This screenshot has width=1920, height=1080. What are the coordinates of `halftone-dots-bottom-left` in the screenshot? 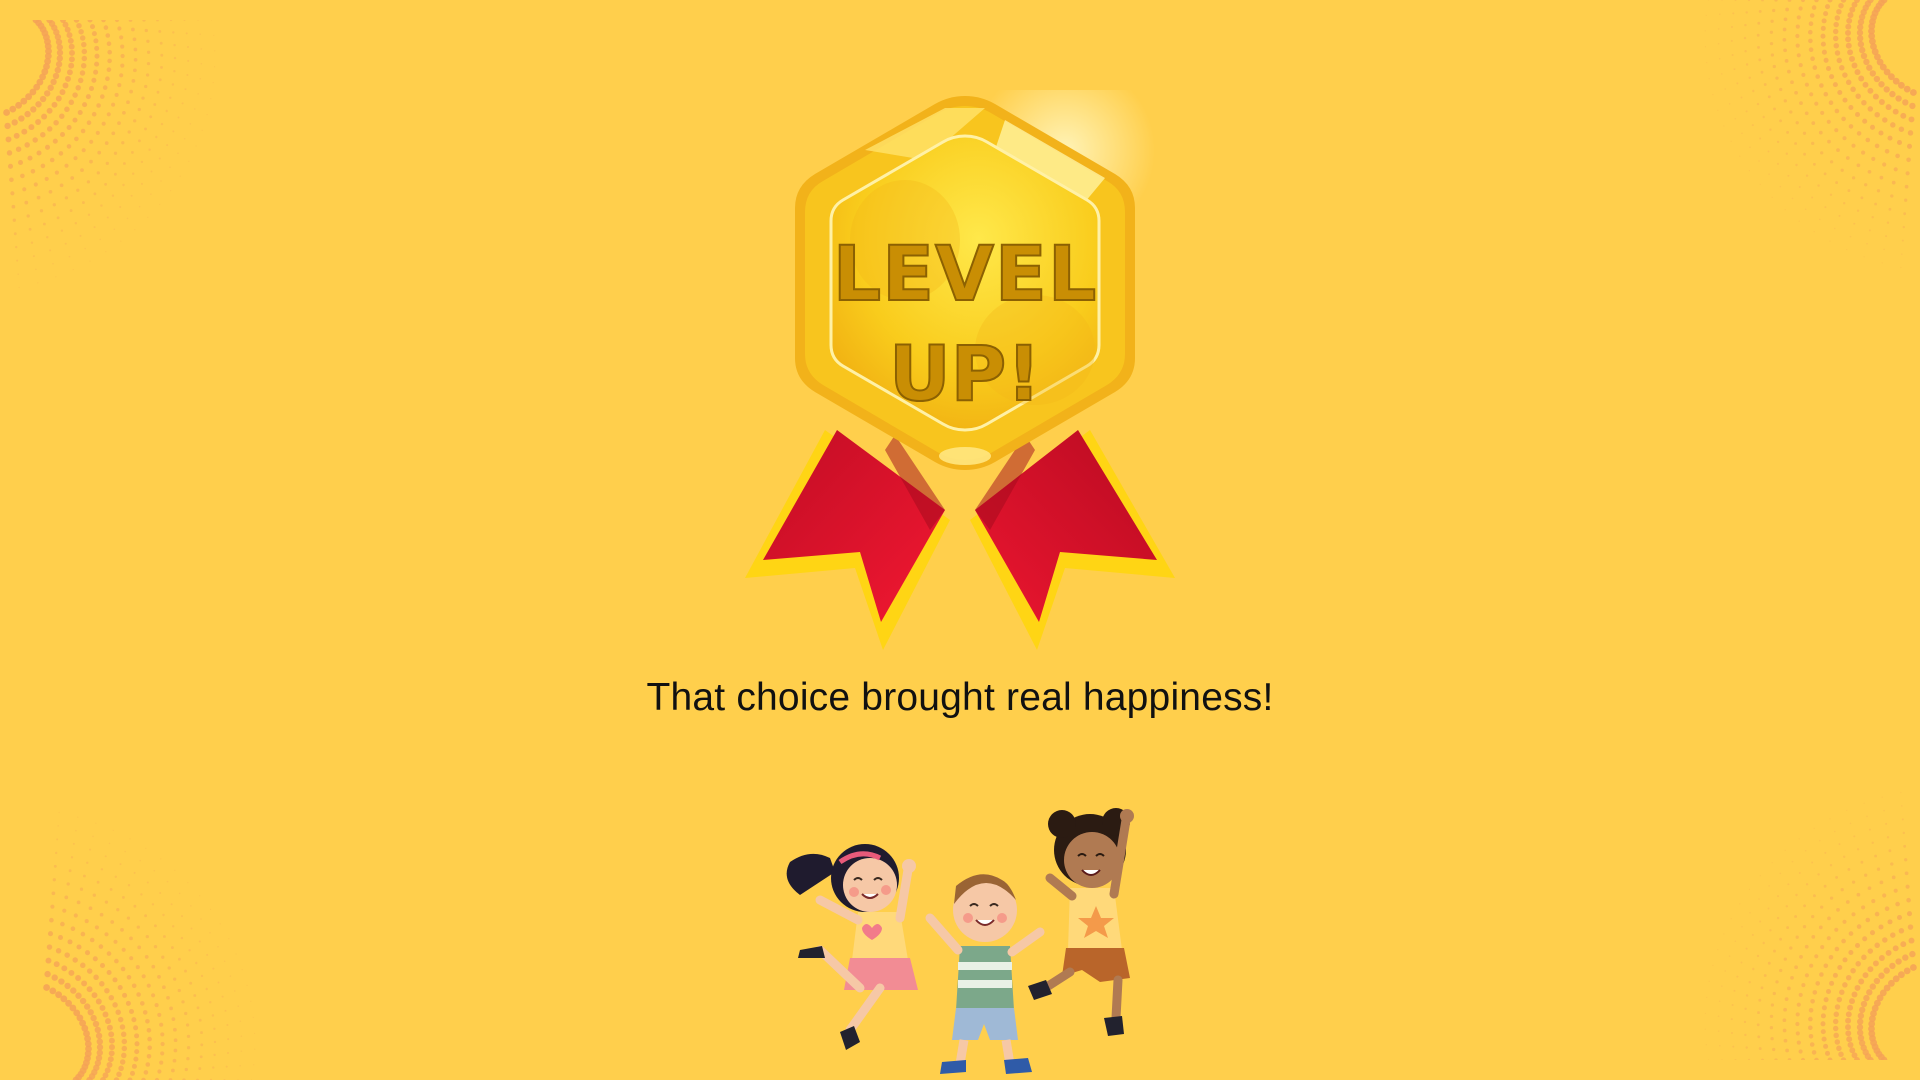 It's located at (149, 945).